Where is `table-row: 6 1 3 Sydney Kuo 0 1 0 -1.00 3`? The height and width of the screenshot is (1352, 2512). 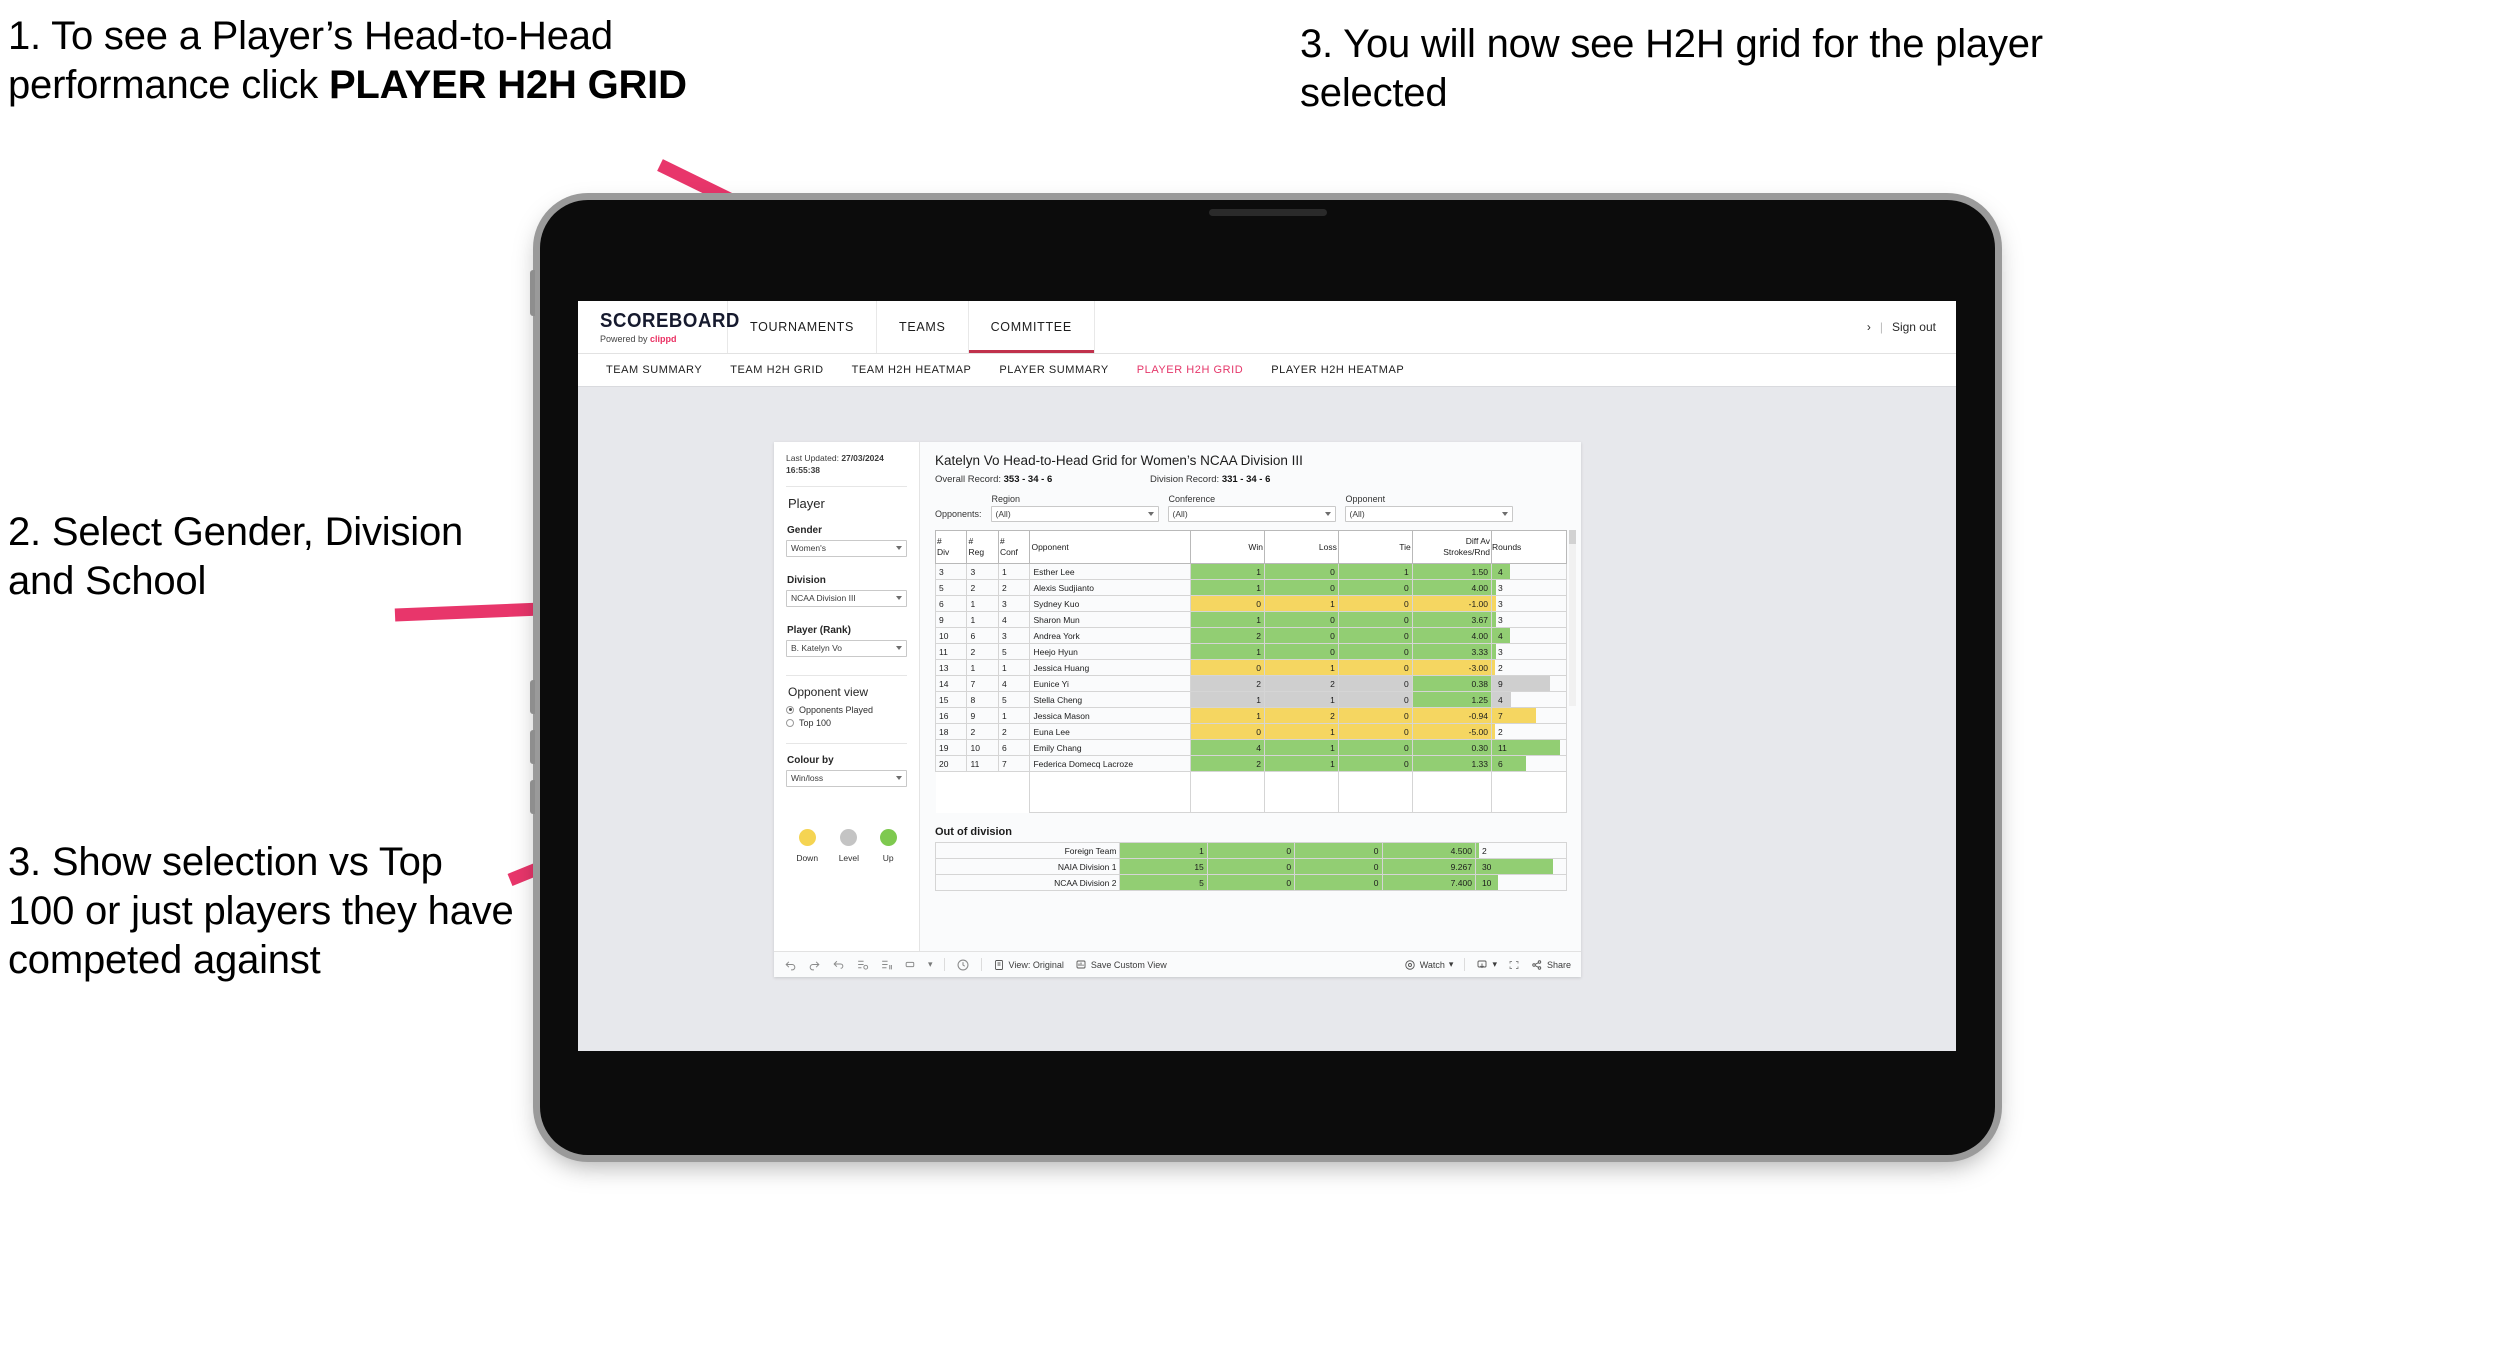
table-row: 6 1 3 Sydney Kuo 0 1 0 -1.00 3 is located at coordinates (1250, 603).